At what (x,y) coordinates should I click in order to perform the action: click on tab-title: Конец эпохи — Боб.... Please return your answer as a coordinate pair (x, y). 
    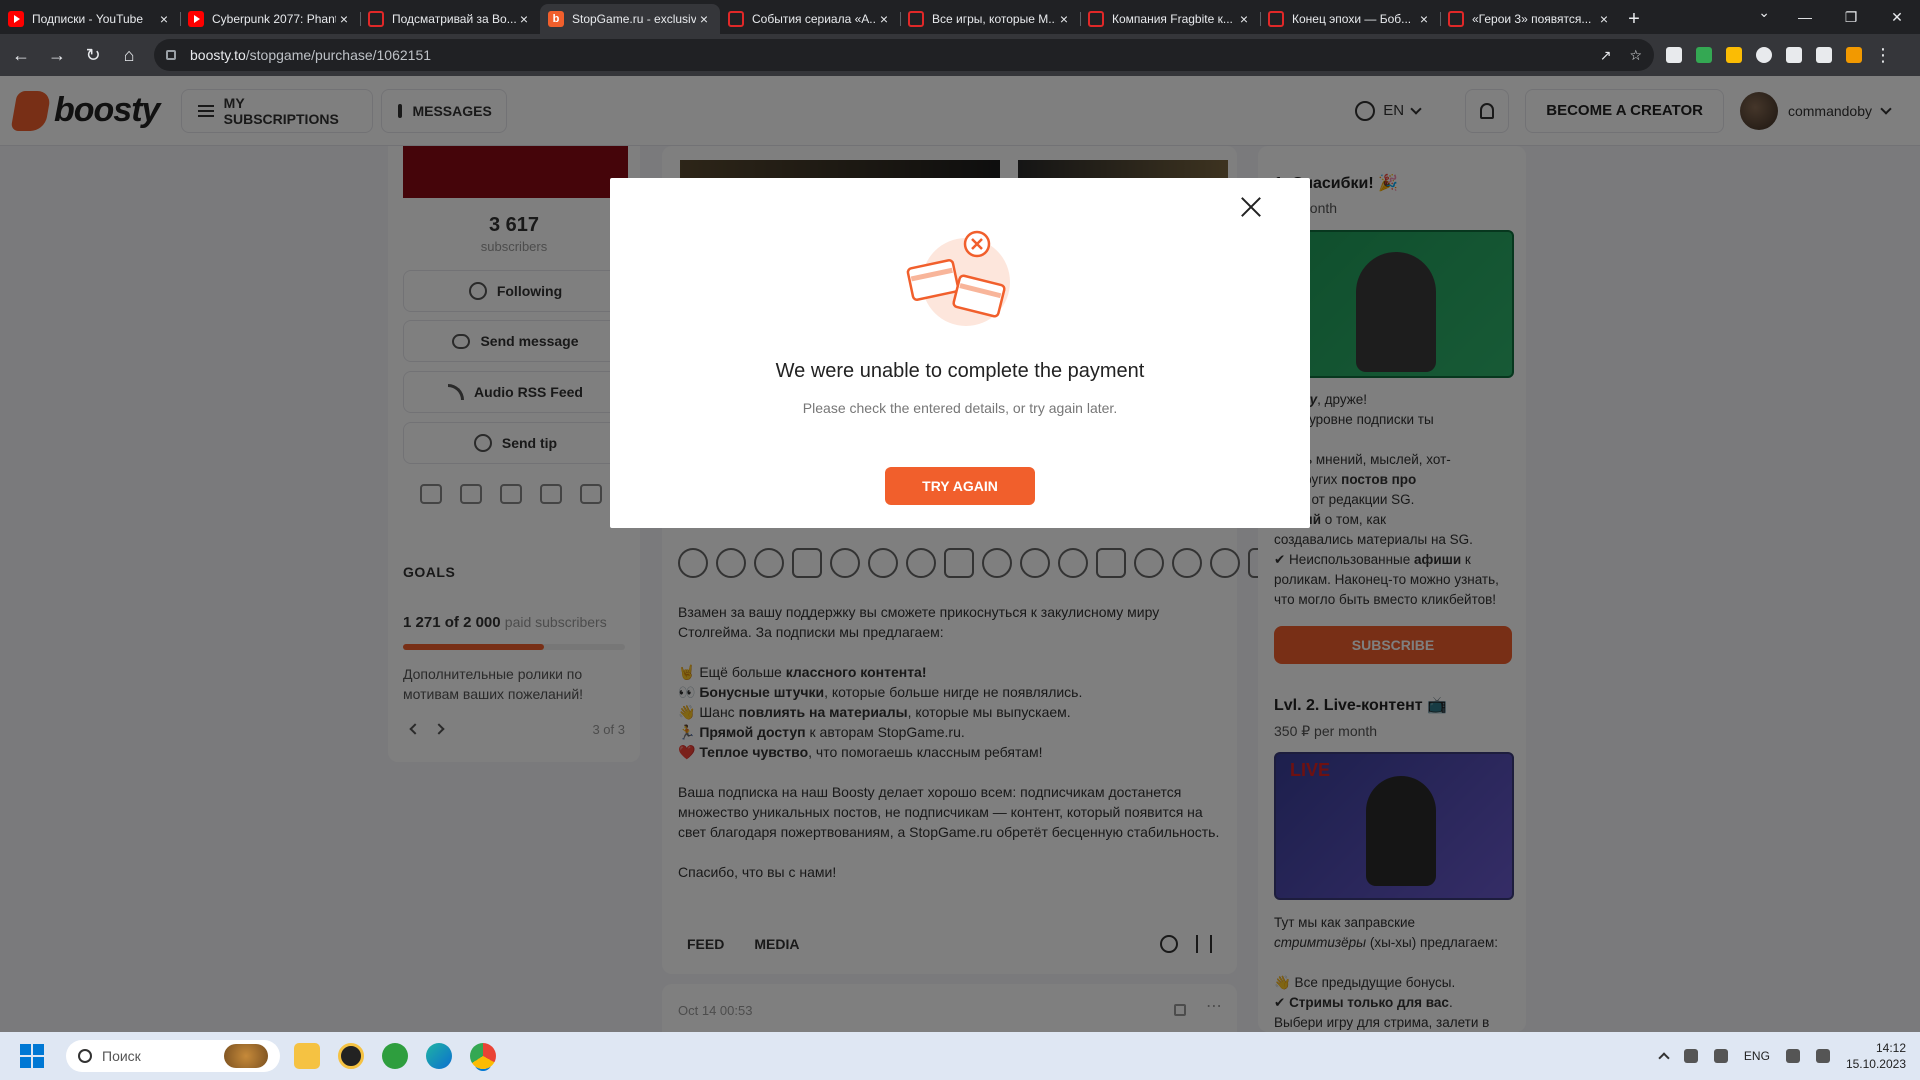
    Looking at the image, I should click on (1352, 19).